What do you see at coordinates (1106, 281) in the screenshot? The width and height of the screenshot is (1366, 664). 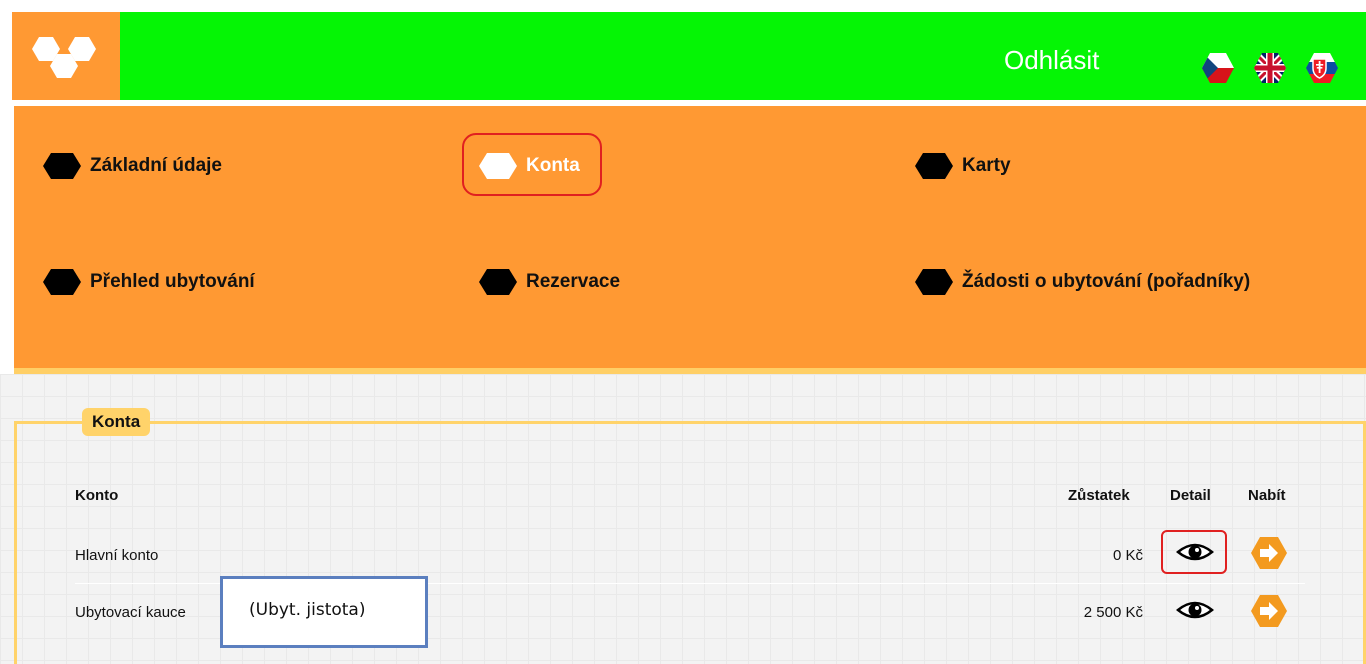 I see `nav-item-label: Žádosti o ubytování (pořadníky)` at bounding box center [1106, 281].